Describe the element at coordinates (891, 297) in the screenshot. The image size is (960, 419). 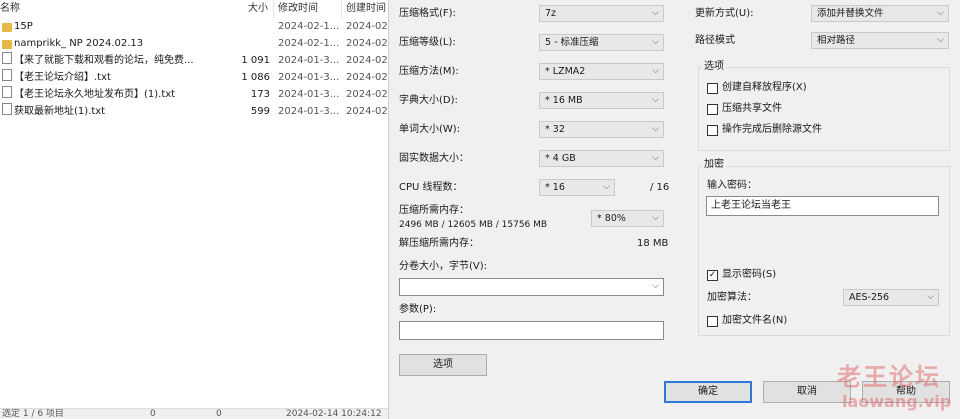
I see `encryption-method-select: AES-256 ⌵` at that location.